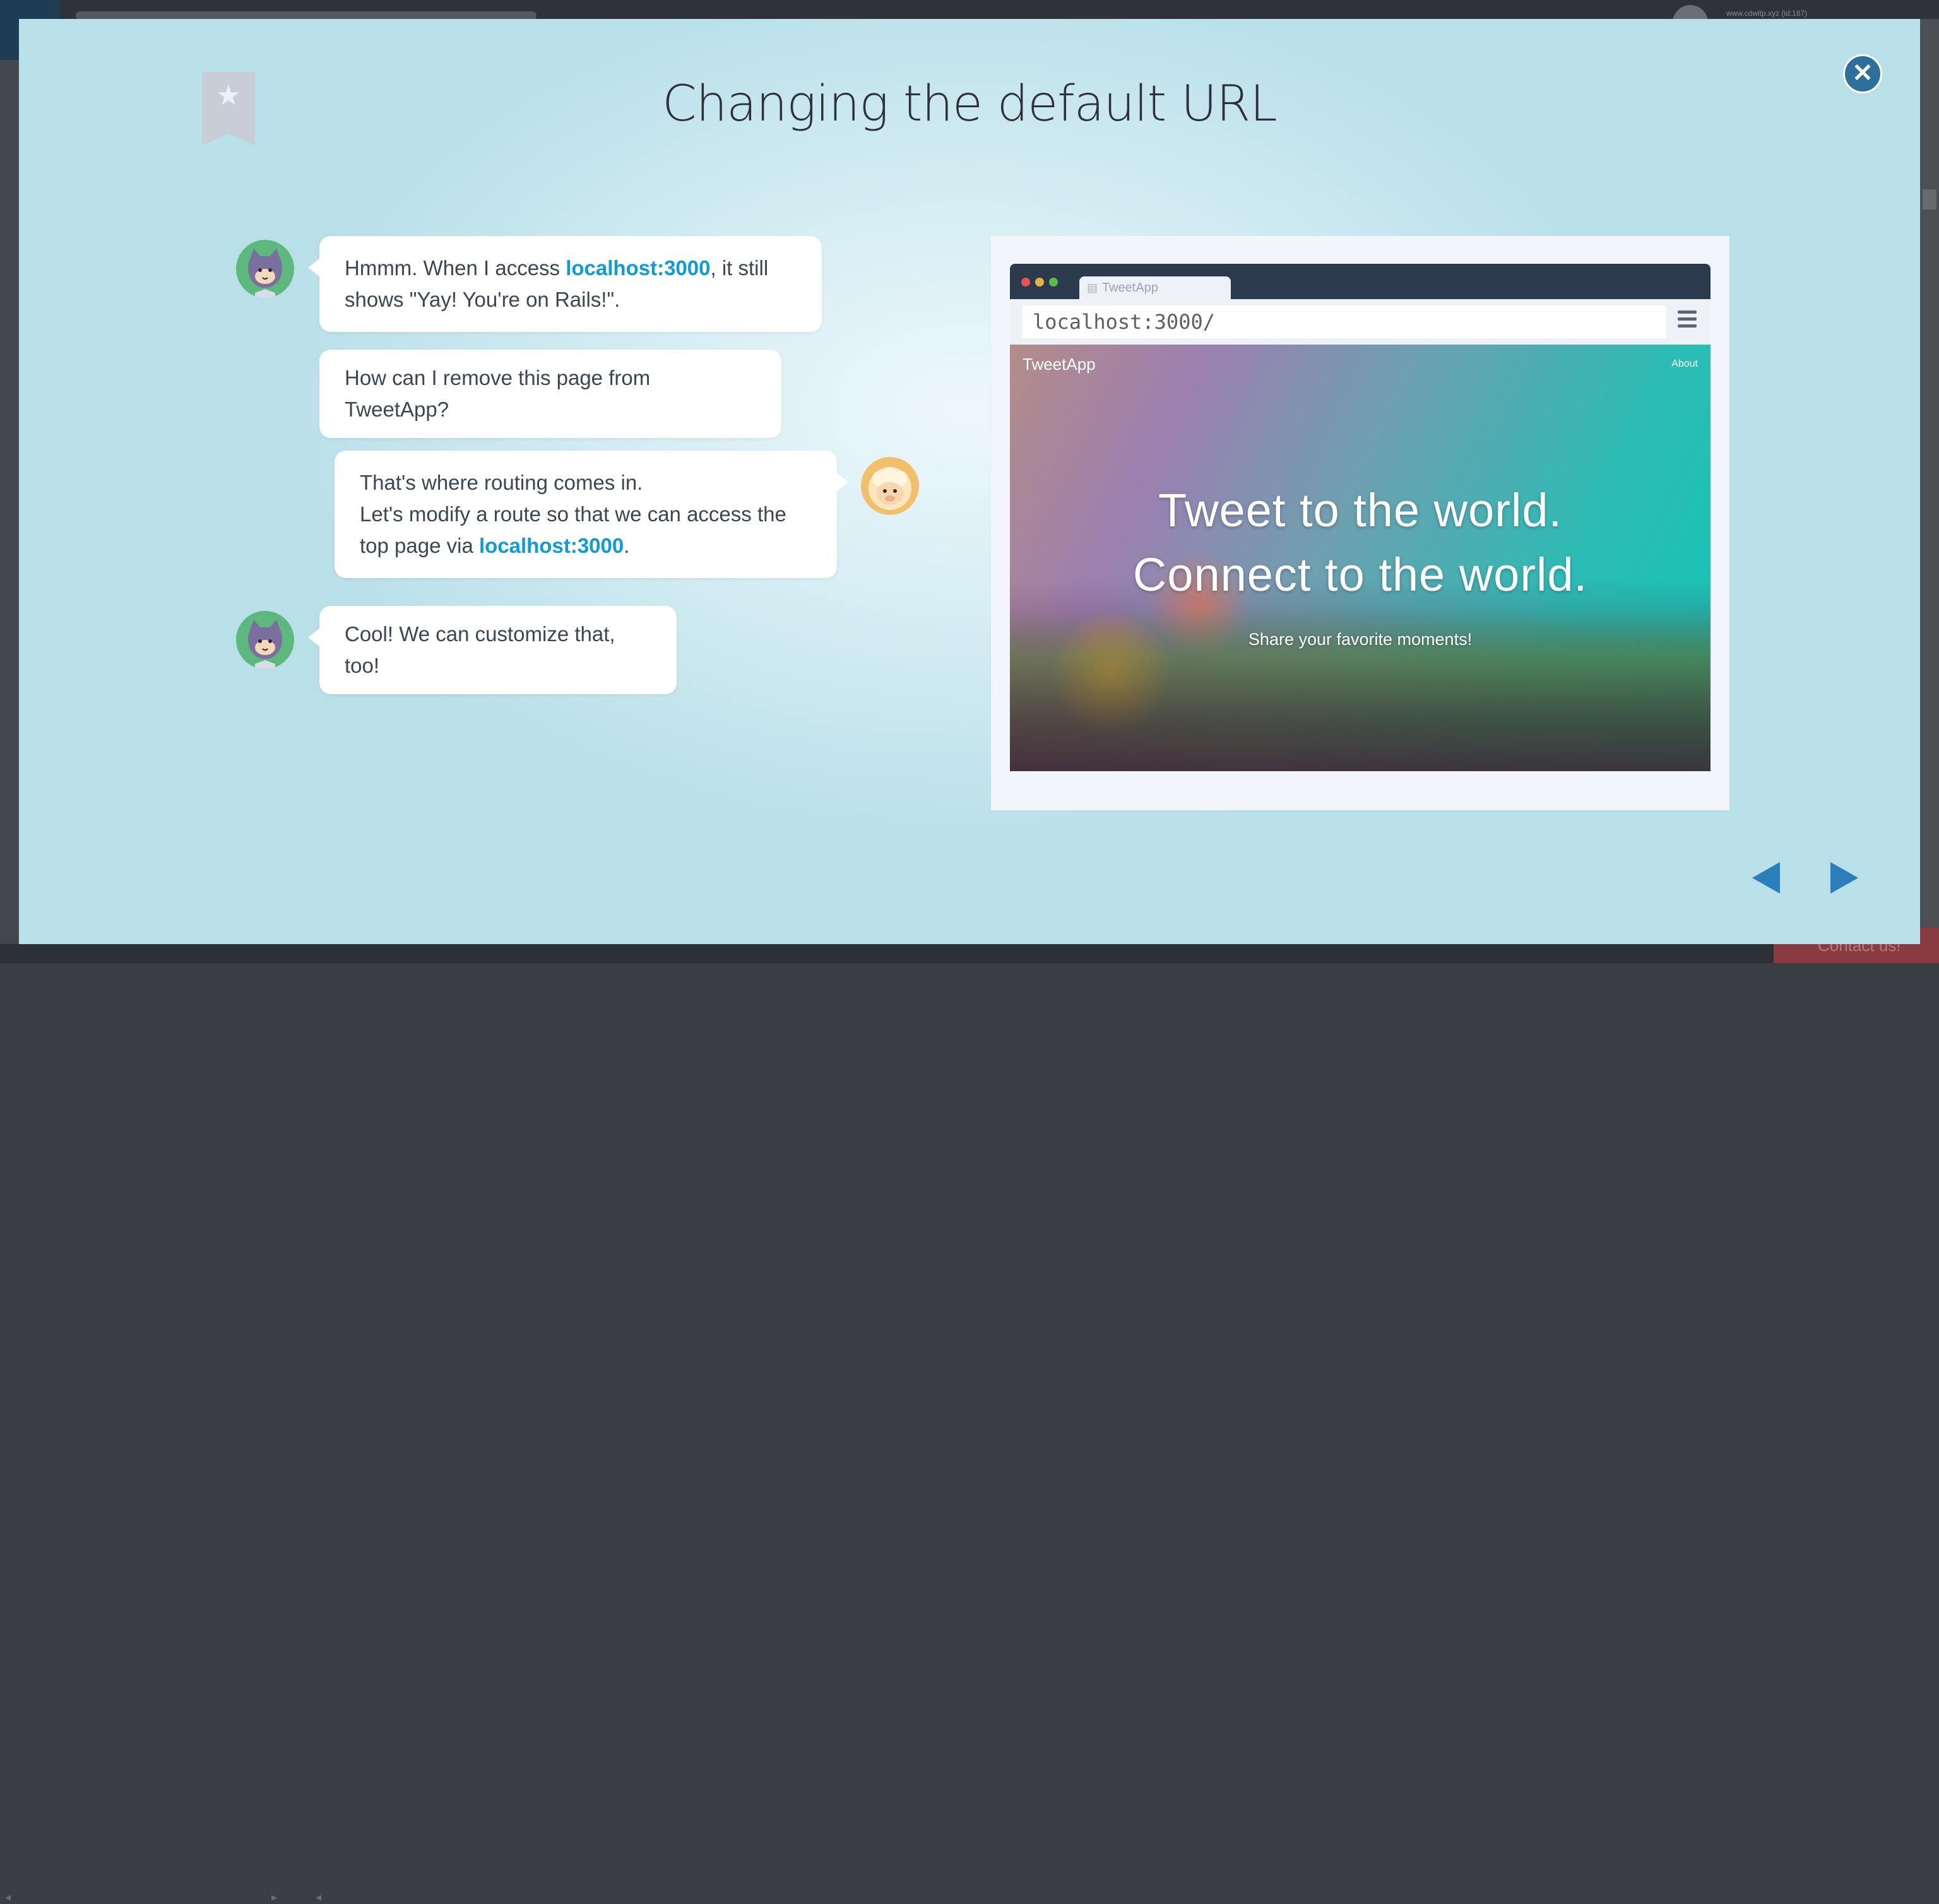 The height and width of the screenshot is (1904, 1939). Describe the element at coordinates (969, 104) in the screenshot. I see `slide-title: Changing the default URL` at that location.